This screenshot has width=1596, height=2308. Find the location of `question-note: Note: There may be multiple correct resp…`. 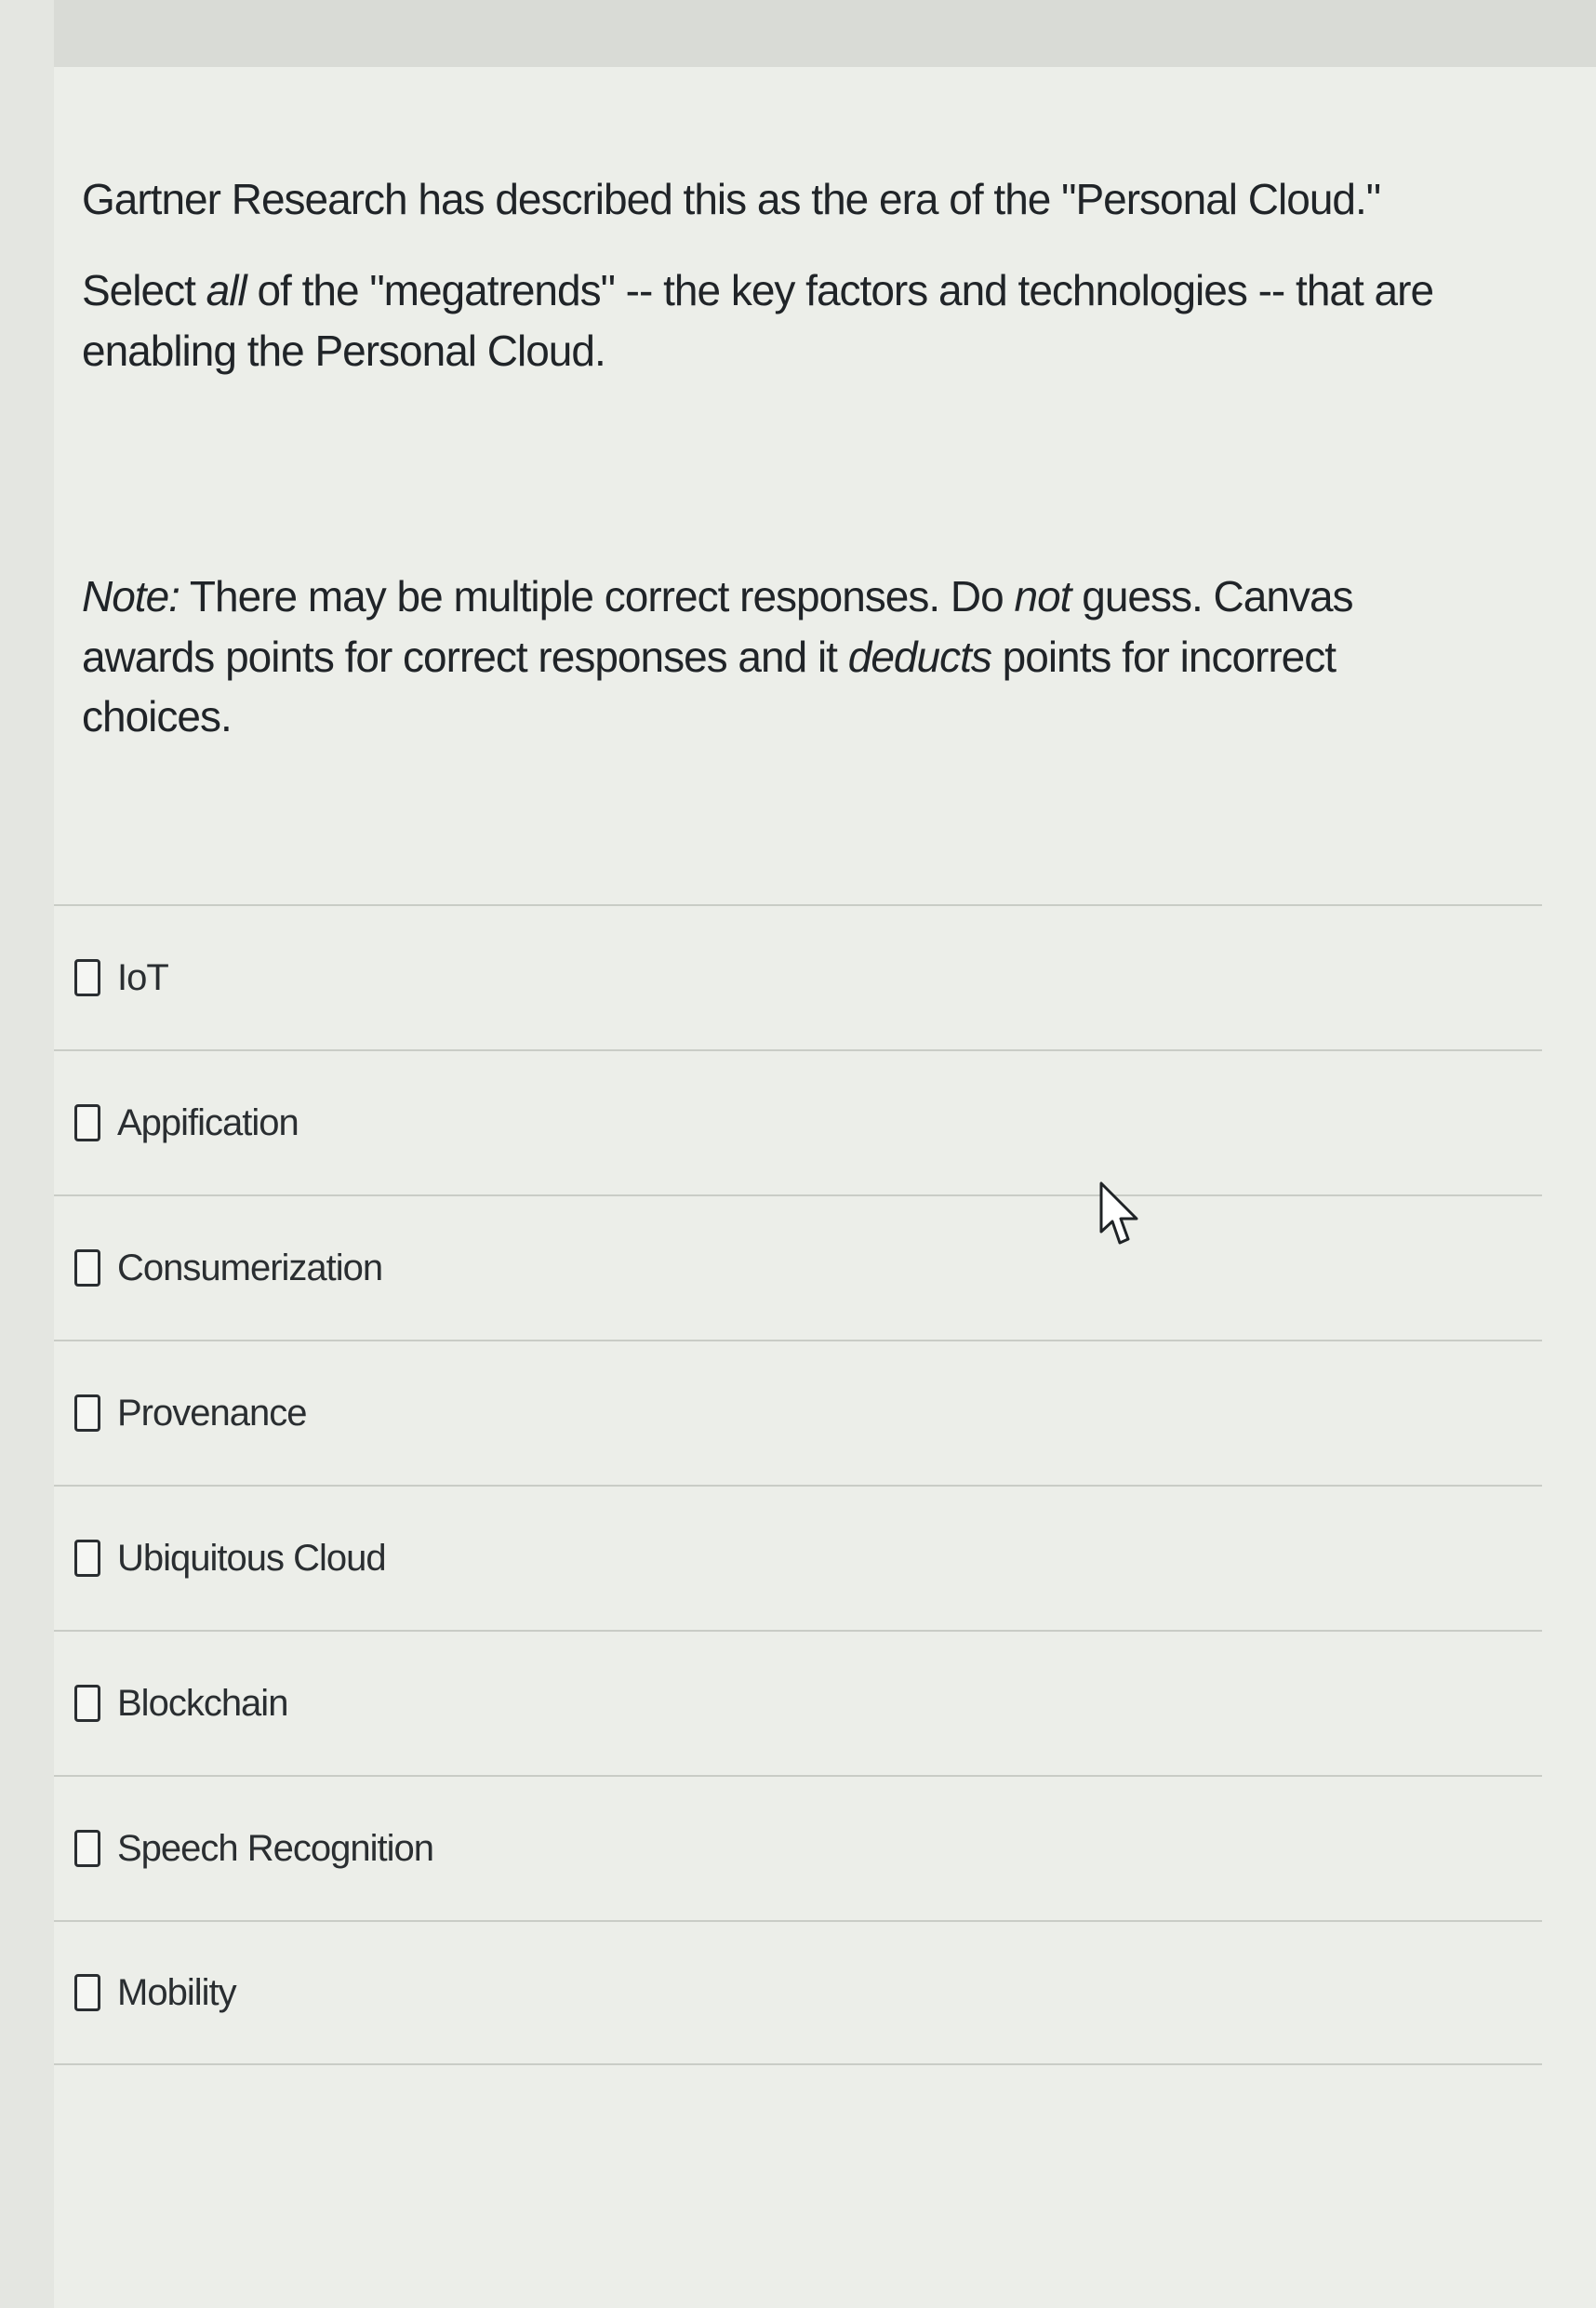

question-note: Note: There may be multiple correct resp… is located at coordinates (789, 656).